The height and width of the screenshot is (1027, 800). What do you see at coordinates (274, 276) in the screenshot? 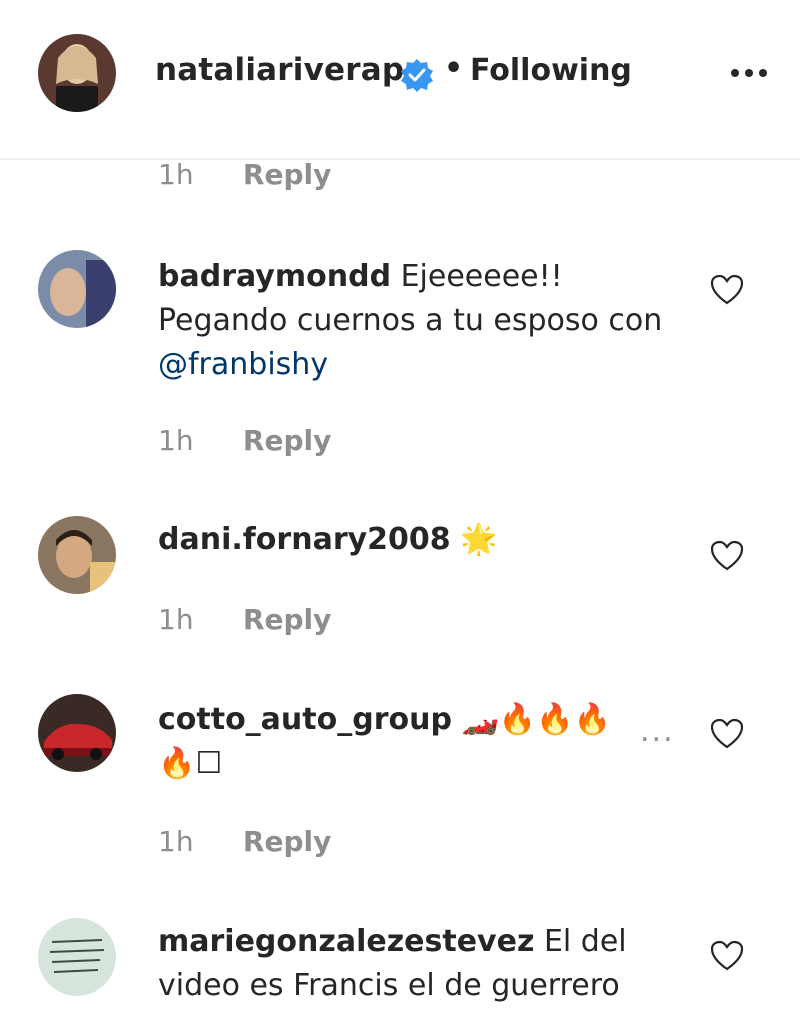
I see `commenter-username: badraymondd` at bounding box center [274, 276].